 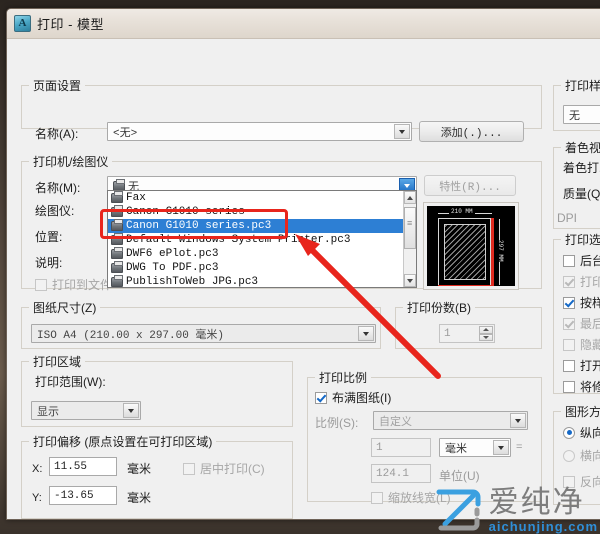 I want to click on hide-paperspace-checkbox: 隐藏图纸空间对象, so click(x=581, y=344).